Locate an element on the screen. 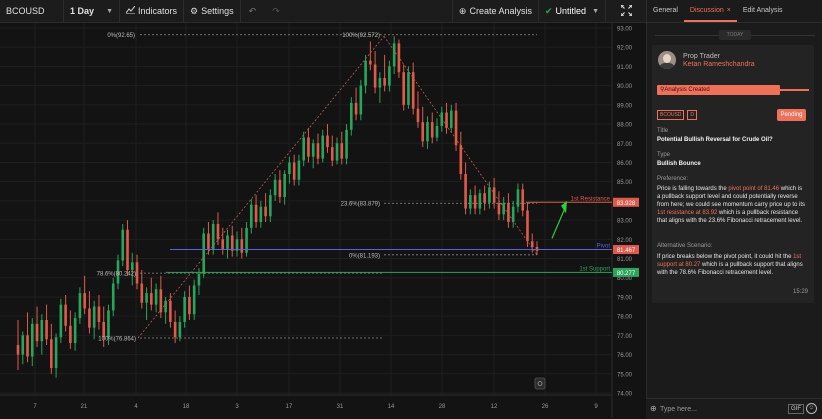 Image resolution: width=822 pixels, height=419 pixels. symbol-selector: BCOUSD is located at coordinates (32, 11).